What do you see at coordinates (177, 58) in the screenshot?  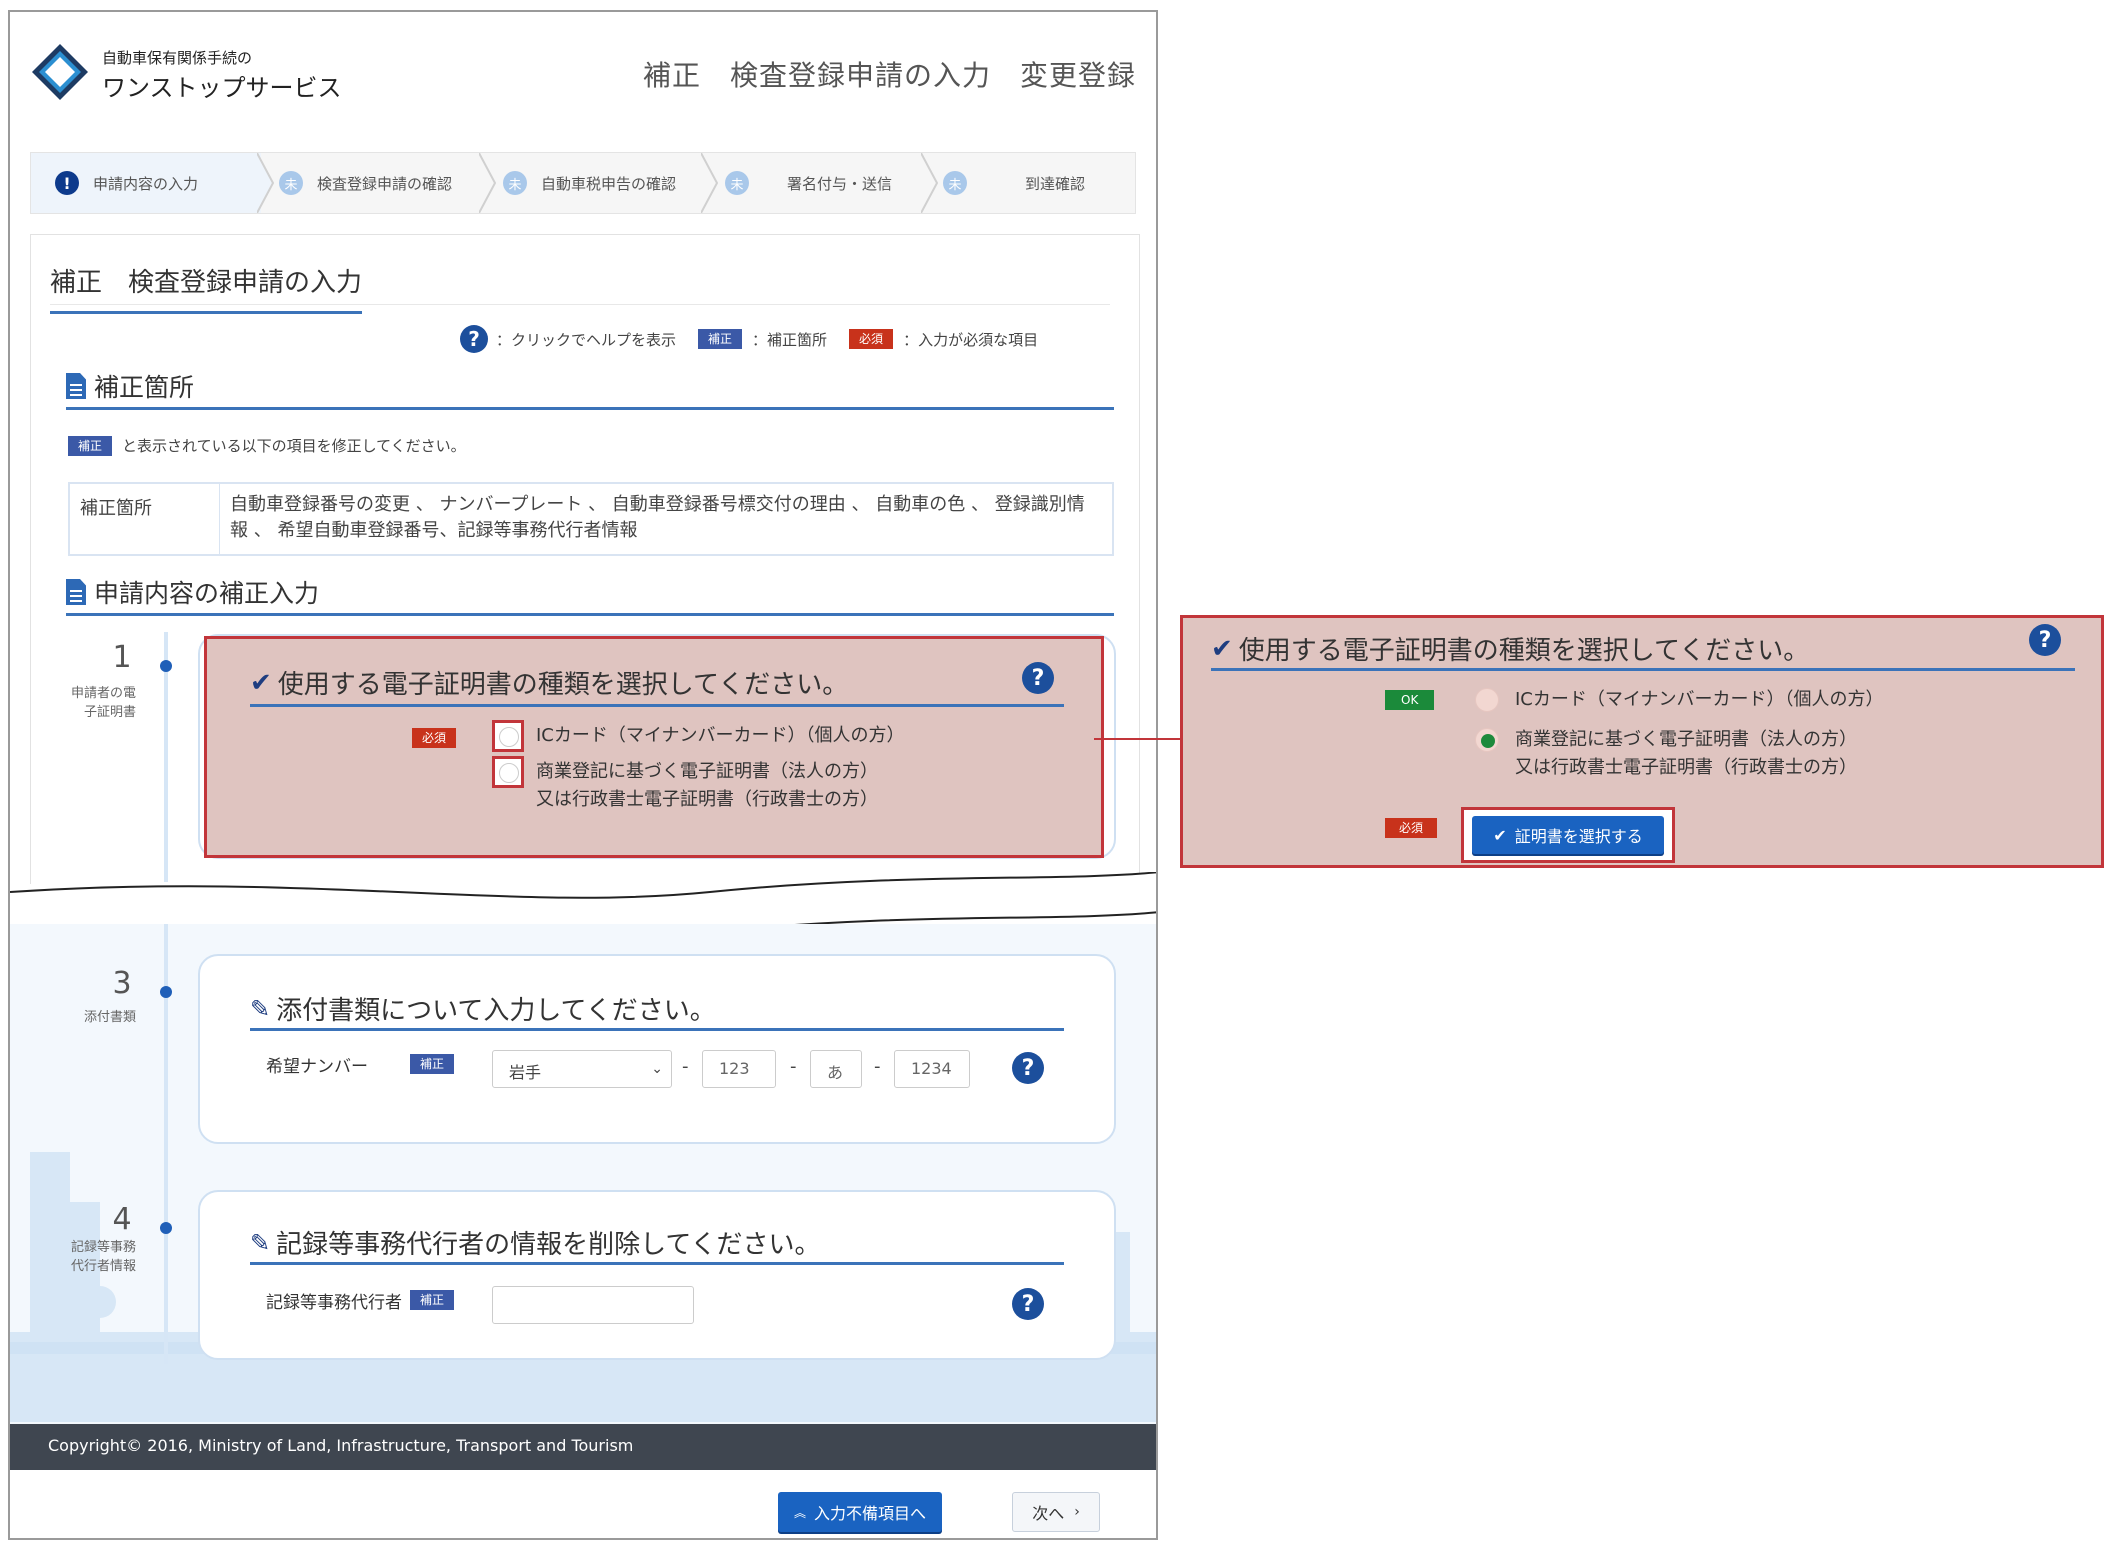 I see `logo-subtitle: 自動車保有関係手続の` at bounding box center [177, 58].